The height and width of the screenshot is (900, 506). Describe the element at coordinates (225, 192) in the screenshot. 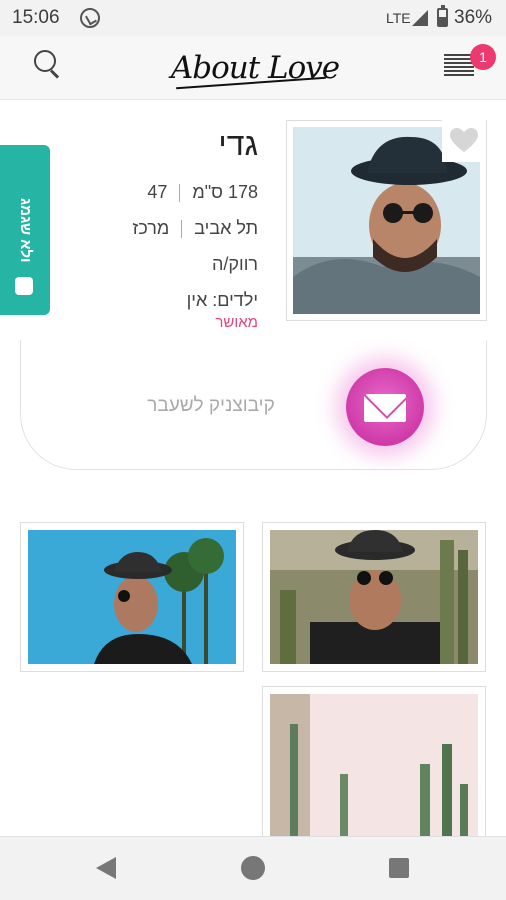

I see `profile-height: 178 ס"מ` at that location.